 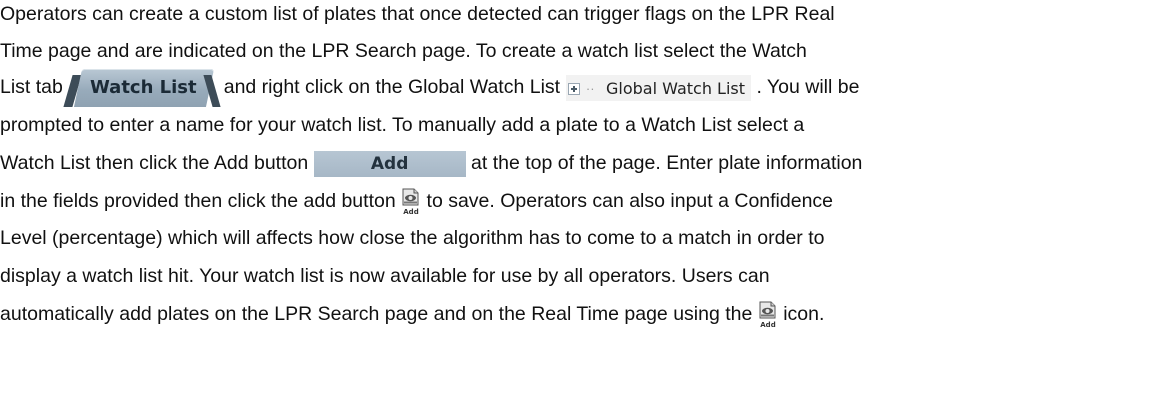 I want to click on text-line-3-before: List tab, so click(x=31, y=87).